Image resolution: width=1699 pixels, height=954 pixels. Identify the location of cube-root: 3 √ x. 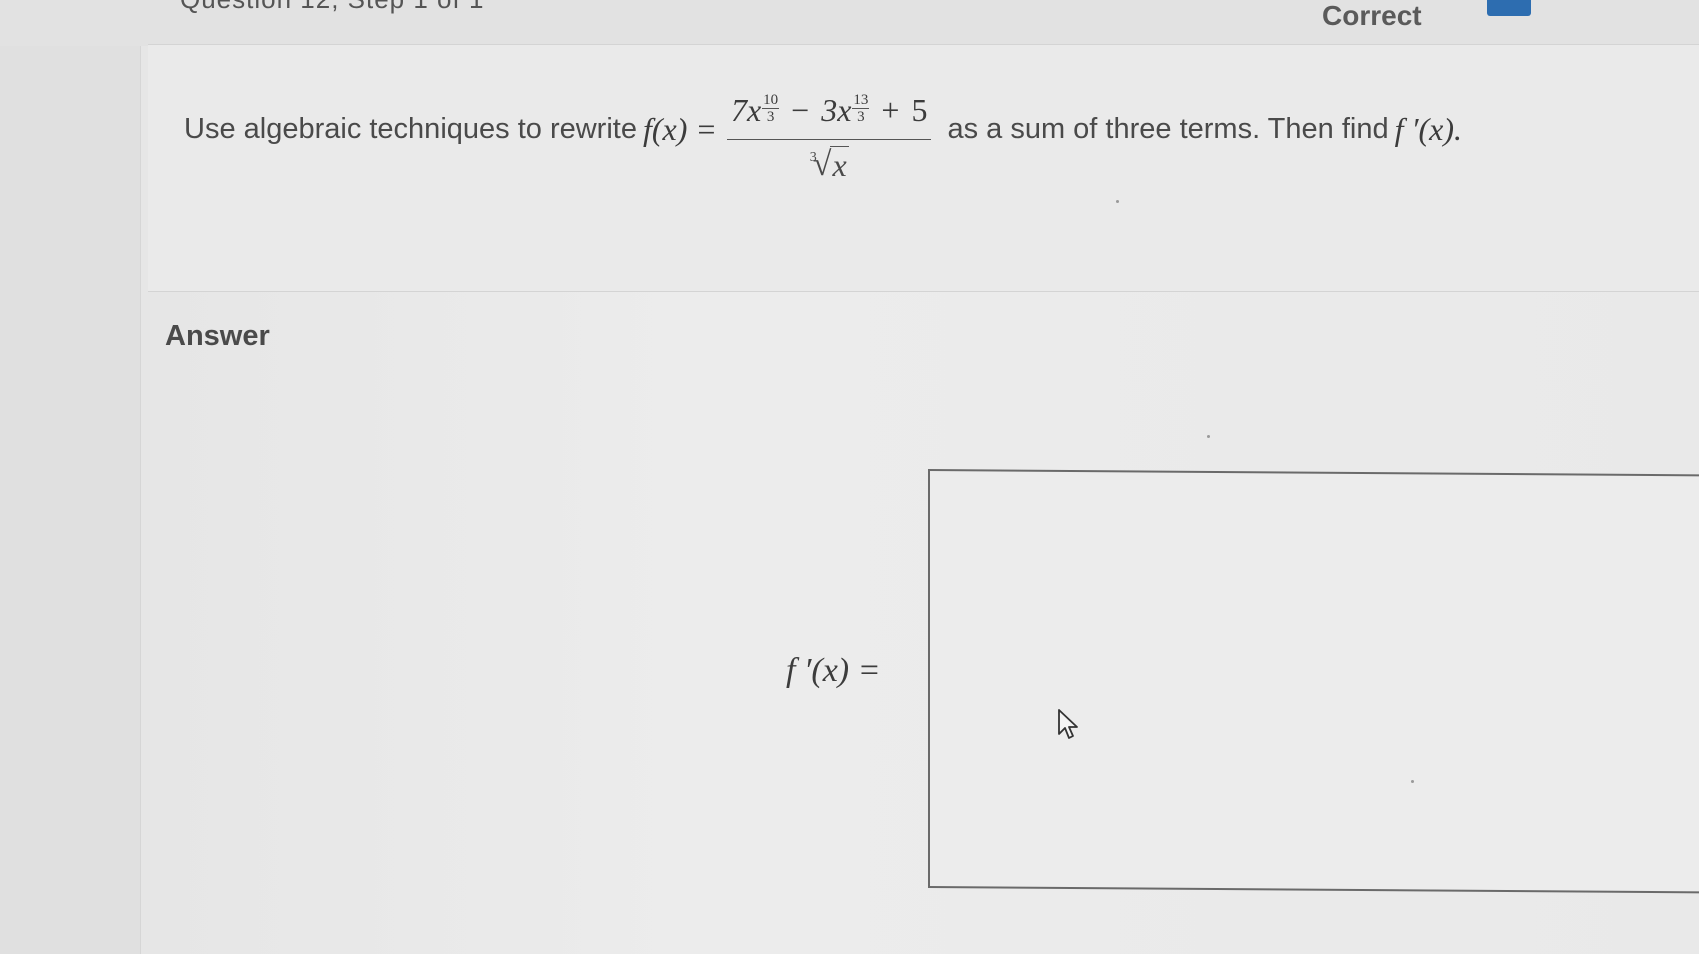
(829, 165).